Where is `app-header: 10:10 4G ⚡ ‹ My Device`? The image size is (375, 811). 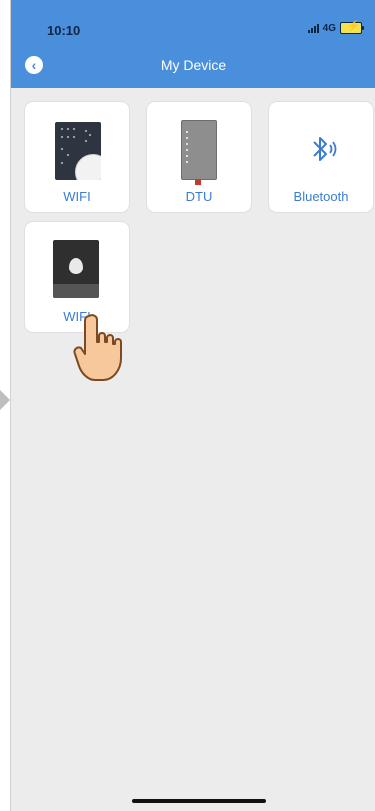 app-header: 10:10 4G ⚡ ‹ My Device is located at coordinates (193, 44).